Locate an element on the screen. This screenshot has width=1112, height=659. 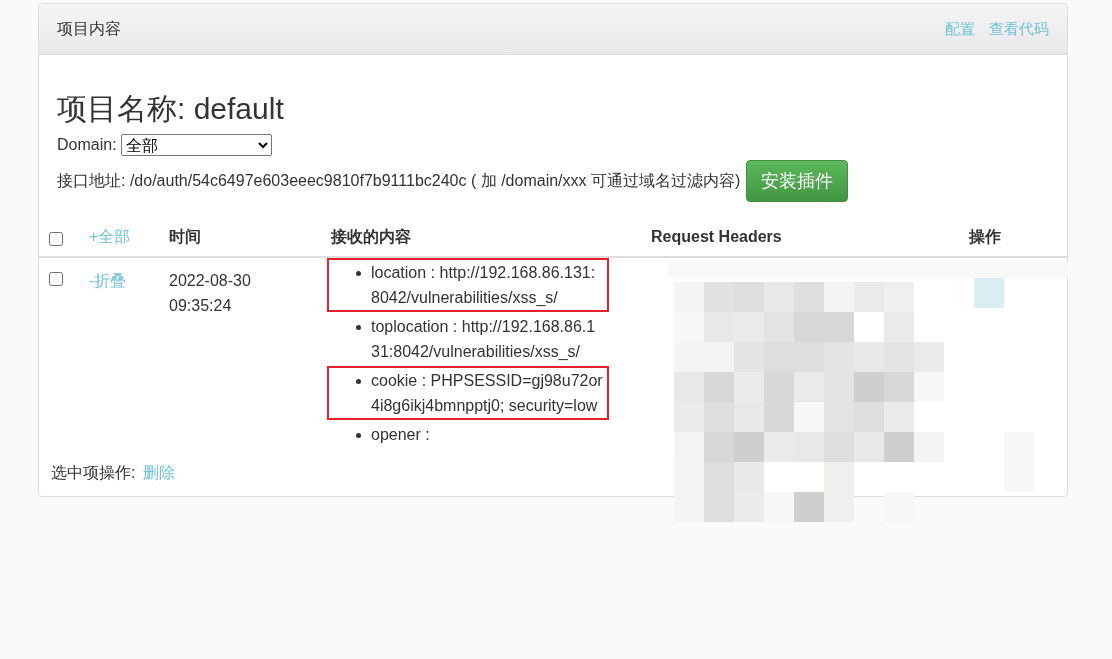
domain-label: Domain: is located at coordinates (87, 145).